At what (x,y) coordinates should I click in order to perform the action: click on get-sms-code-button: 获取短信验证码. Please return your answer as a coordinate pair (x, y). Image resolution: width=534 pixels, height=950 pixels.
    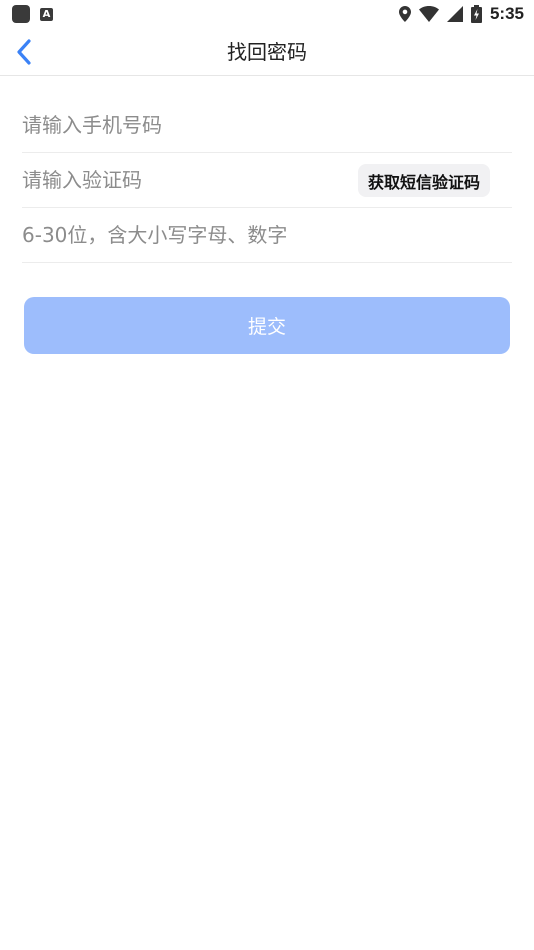
    Looking at the image, I should click on (423, 180).